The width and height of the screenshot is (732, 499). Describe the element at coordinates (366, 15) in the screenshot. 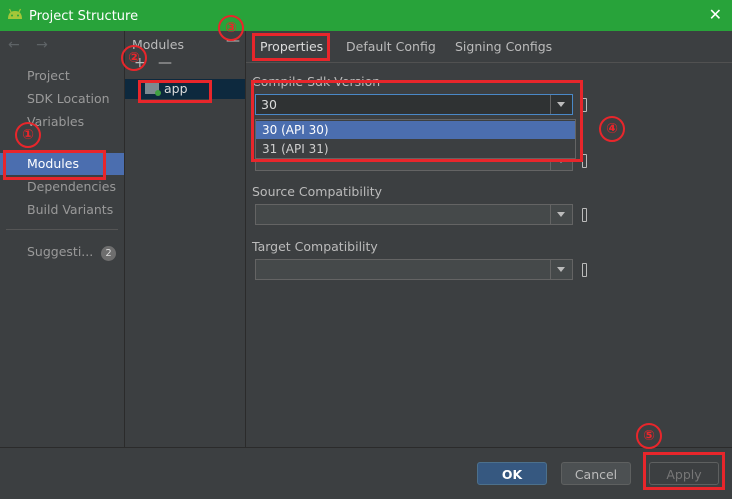

I see `title-bar: Project Structure ✕` at that location.